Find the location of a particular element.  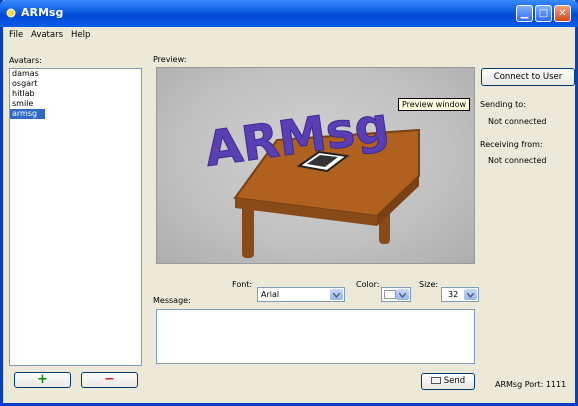

maximize-icon: □ is located at coordinates (543, 13).